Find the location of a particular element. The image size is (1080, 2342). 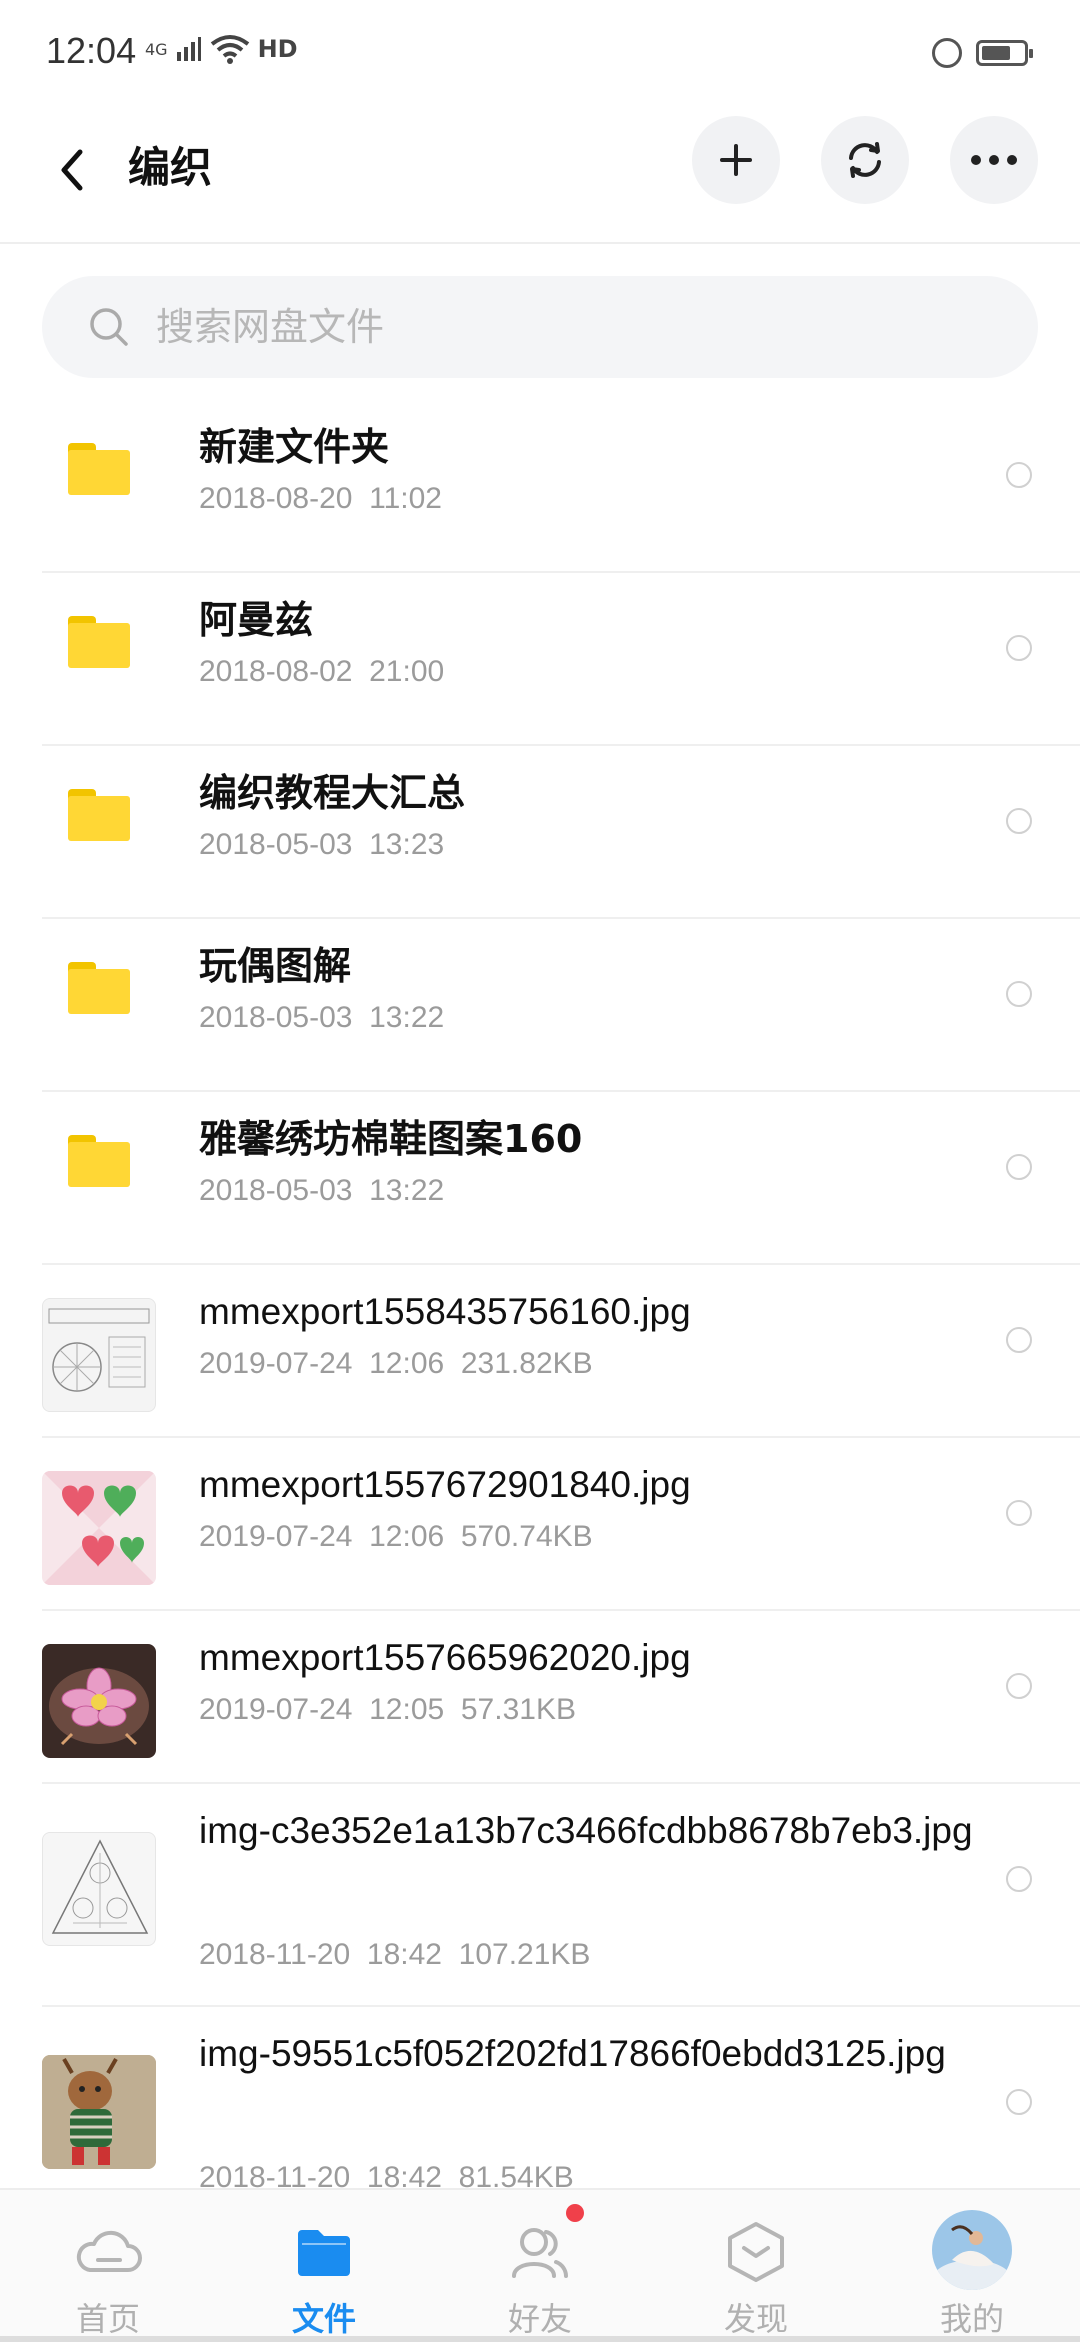

home-indicator is located at coordinates (540, 2339).